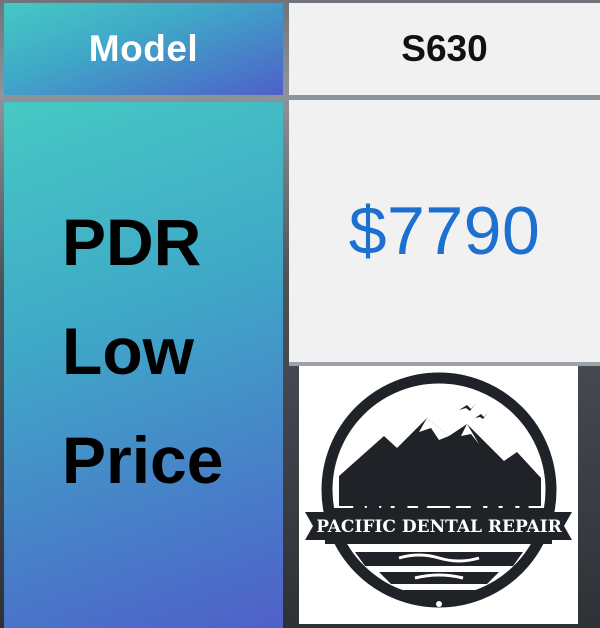  What do you see at coordinates (128, 351) in the screenshot?
I see `promo-line-2: Low` at bounding box center [128, 351].